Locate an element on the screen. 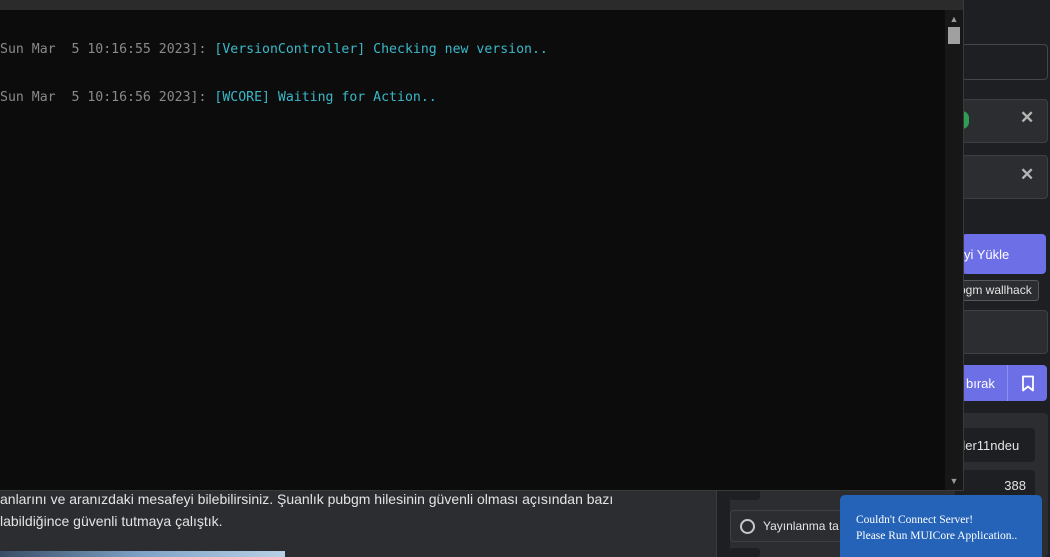 The width and height of the screenshot is (1050, 557). bookmark-button is located at coordinates (1027, 383).